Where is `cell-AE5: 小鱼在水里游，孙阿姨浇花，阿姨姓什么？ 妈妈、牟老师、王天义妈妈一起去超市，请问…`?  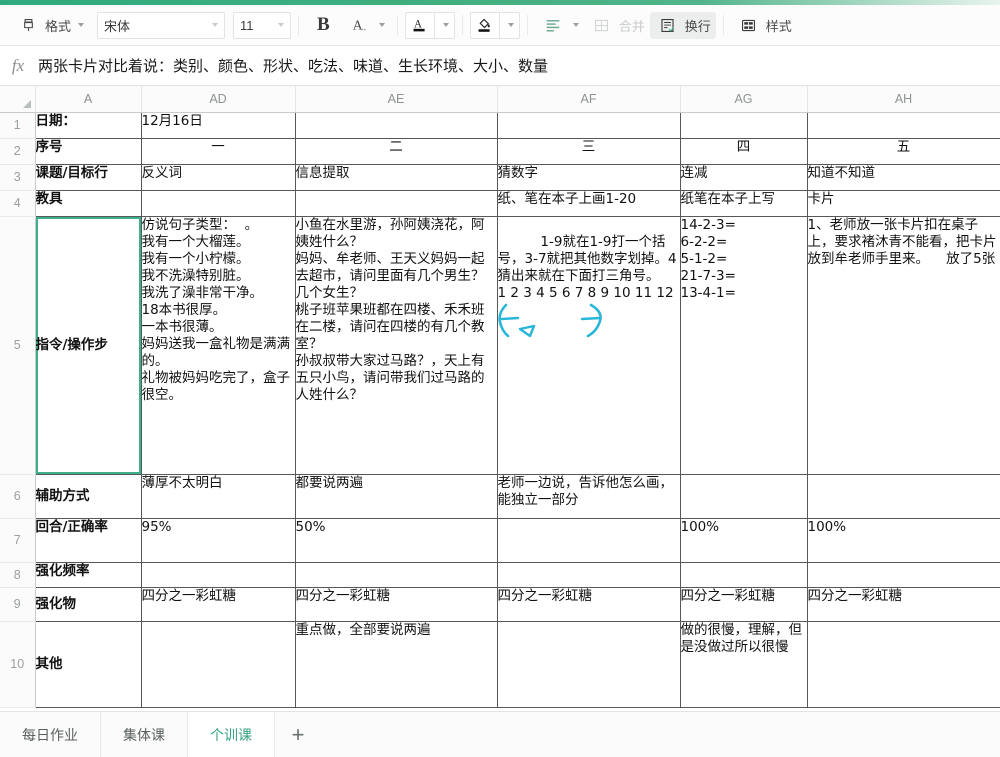 cell-AE5: 小鱼在水里游，孙阿姨浇花，阿姨姓什么？ 妈妈、牟老师、王天义妈妈一起去超市，请问… is located at coordinates (396, 345).